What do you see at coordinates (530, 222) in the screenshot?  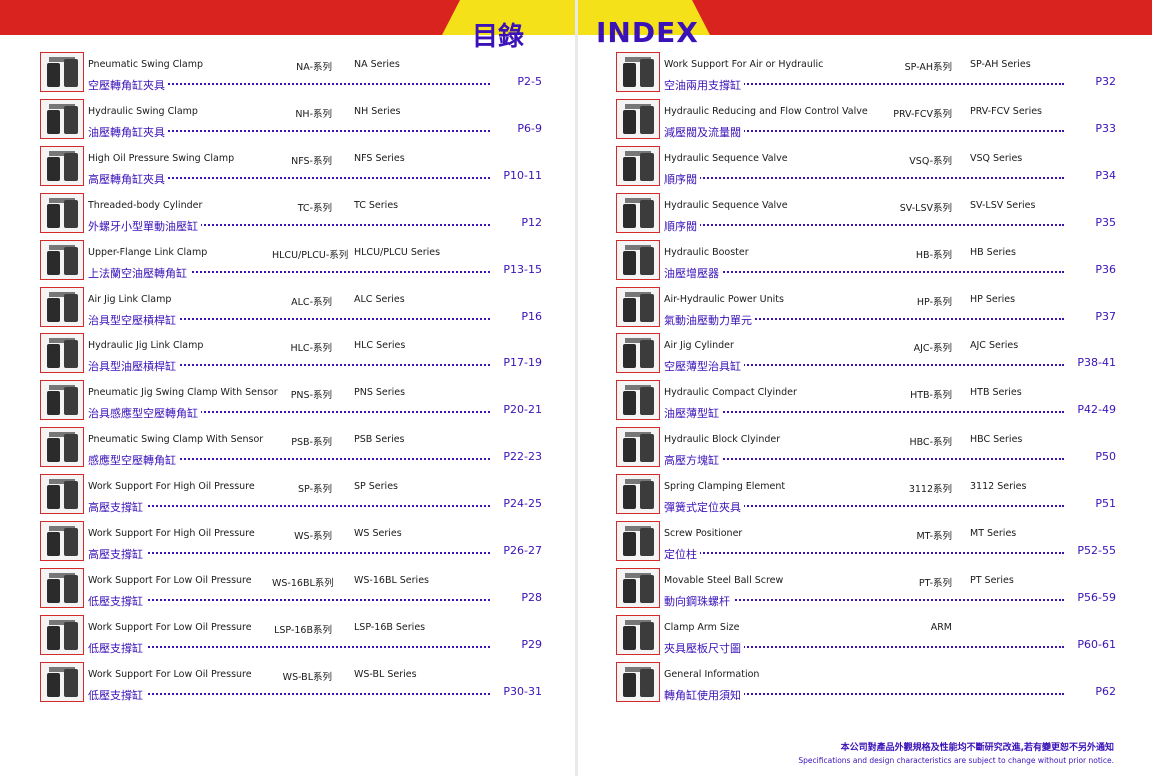 I see `page-number: P12` at bounding box center [530, 222].